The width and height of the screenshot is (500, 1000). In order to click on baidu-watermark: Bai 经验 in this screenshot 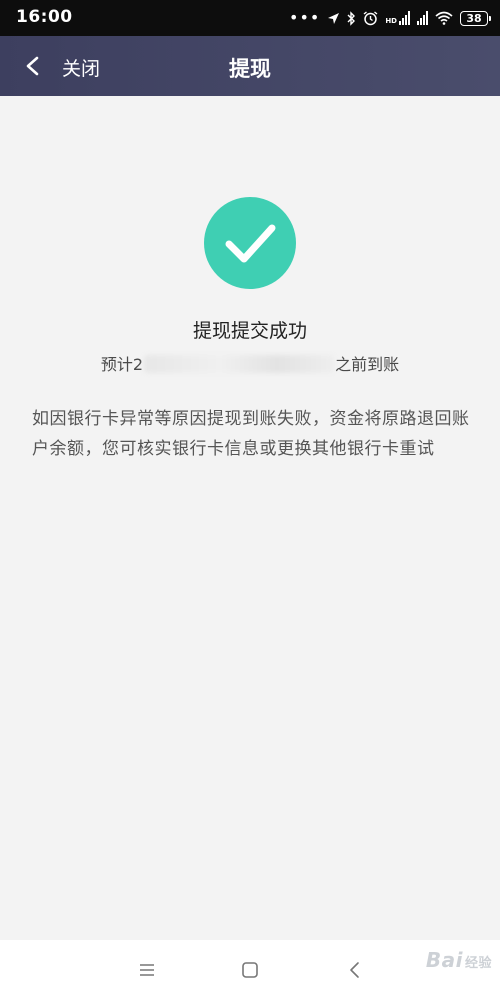, I will do `click(459, 960)`.